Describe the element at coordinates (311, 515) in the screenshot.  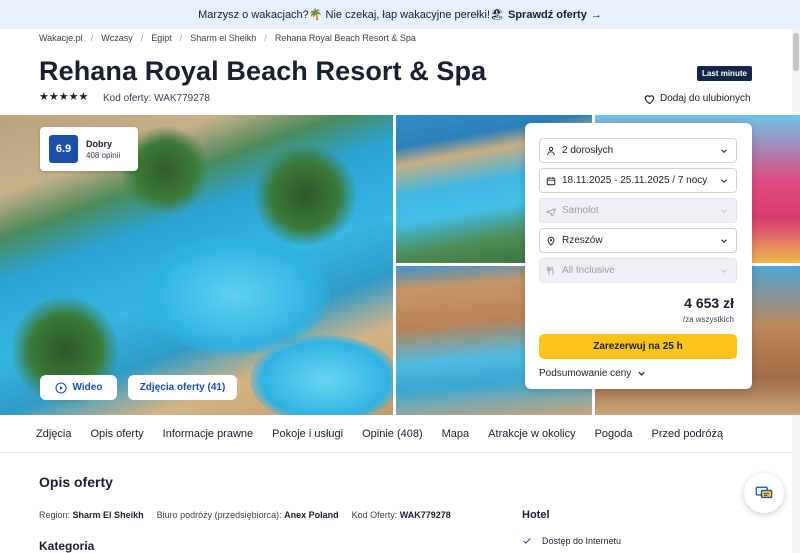
I see `meta-value: Anex Poland` at that location.